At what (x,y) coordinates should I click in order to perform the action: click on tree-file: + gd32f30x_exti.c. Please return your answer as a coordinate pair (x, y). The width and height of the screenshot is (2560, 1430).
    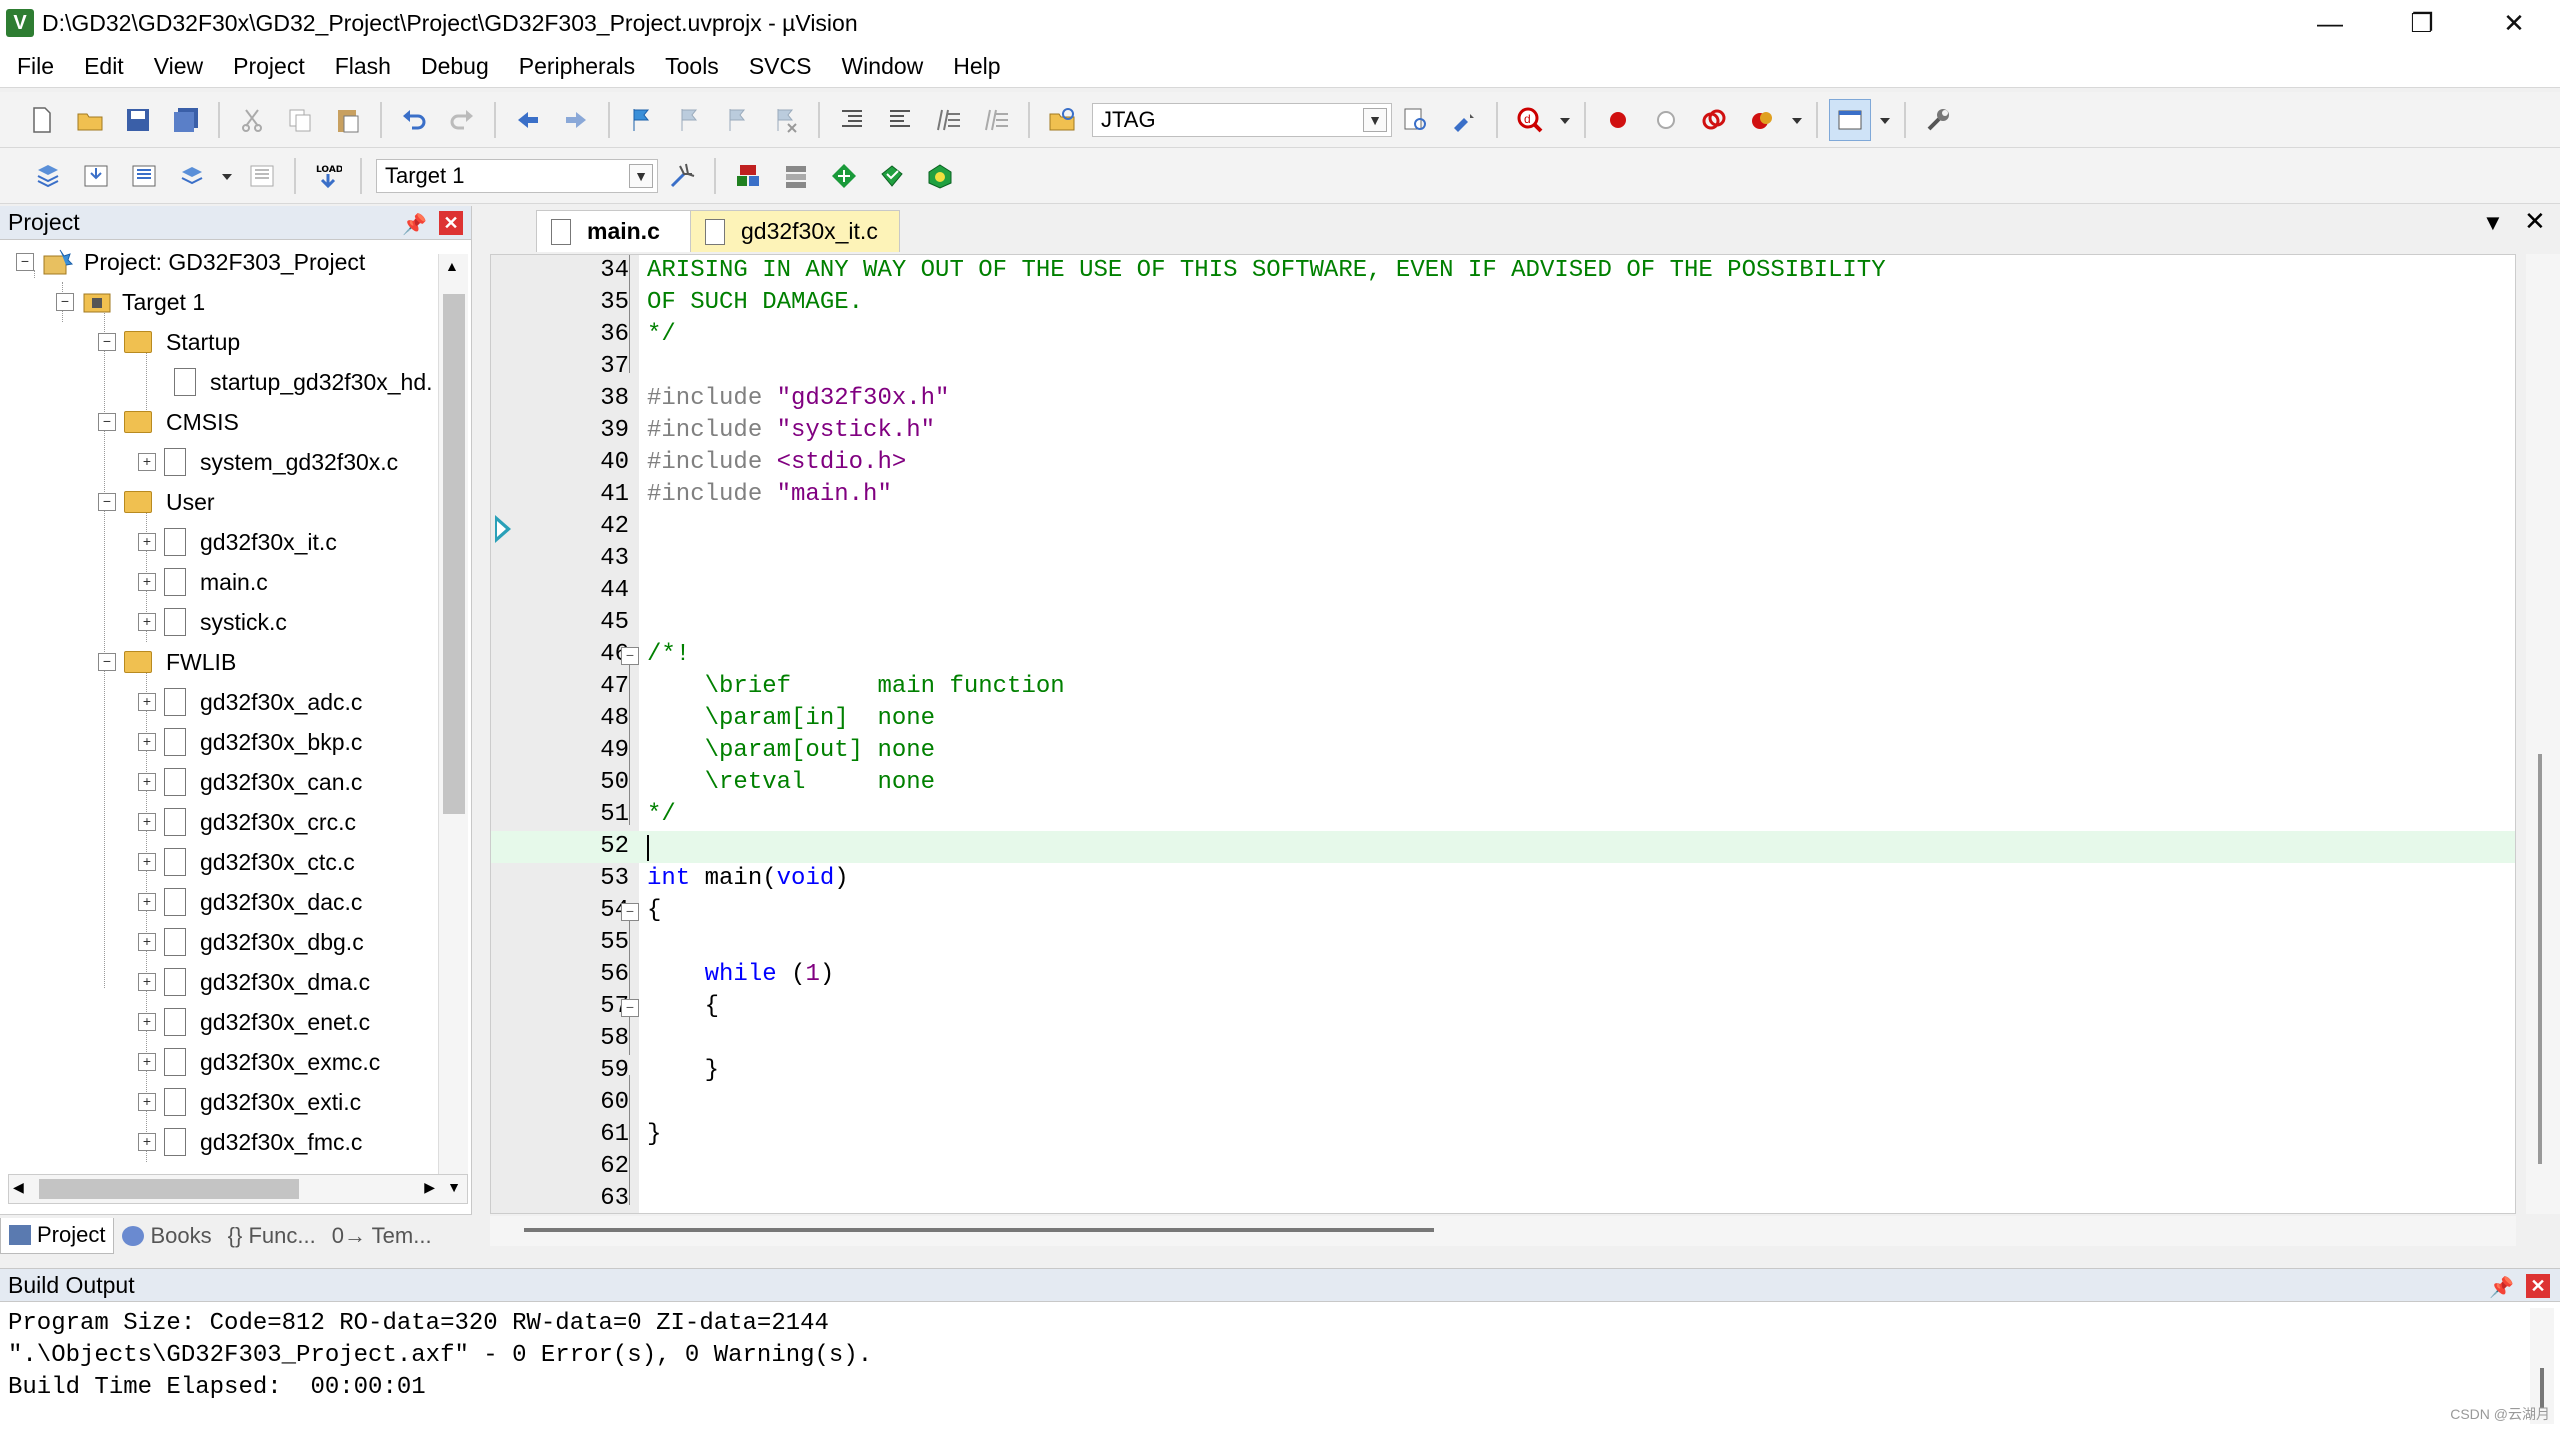
    Looking at the image, I should click on (249, 1102).